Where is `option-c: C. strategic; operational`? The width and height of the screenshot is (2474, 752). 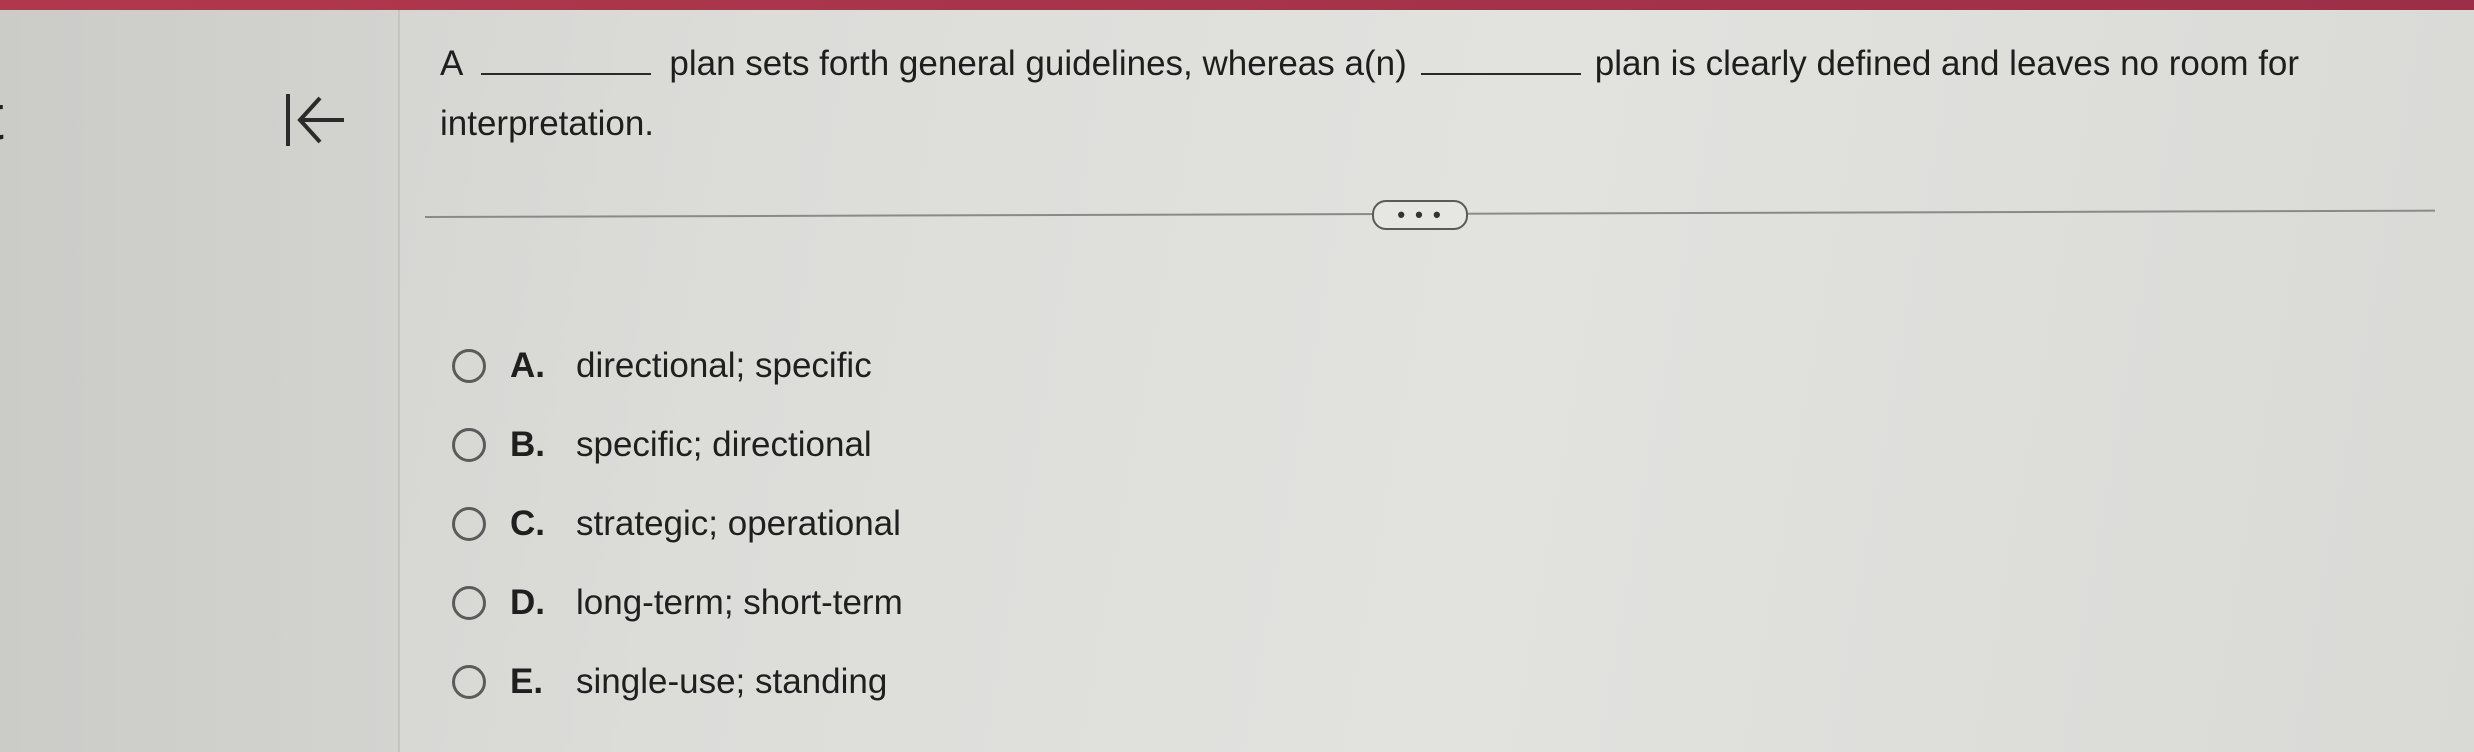 option-c: C. strategic; operational is located at coordinates (677, 523).